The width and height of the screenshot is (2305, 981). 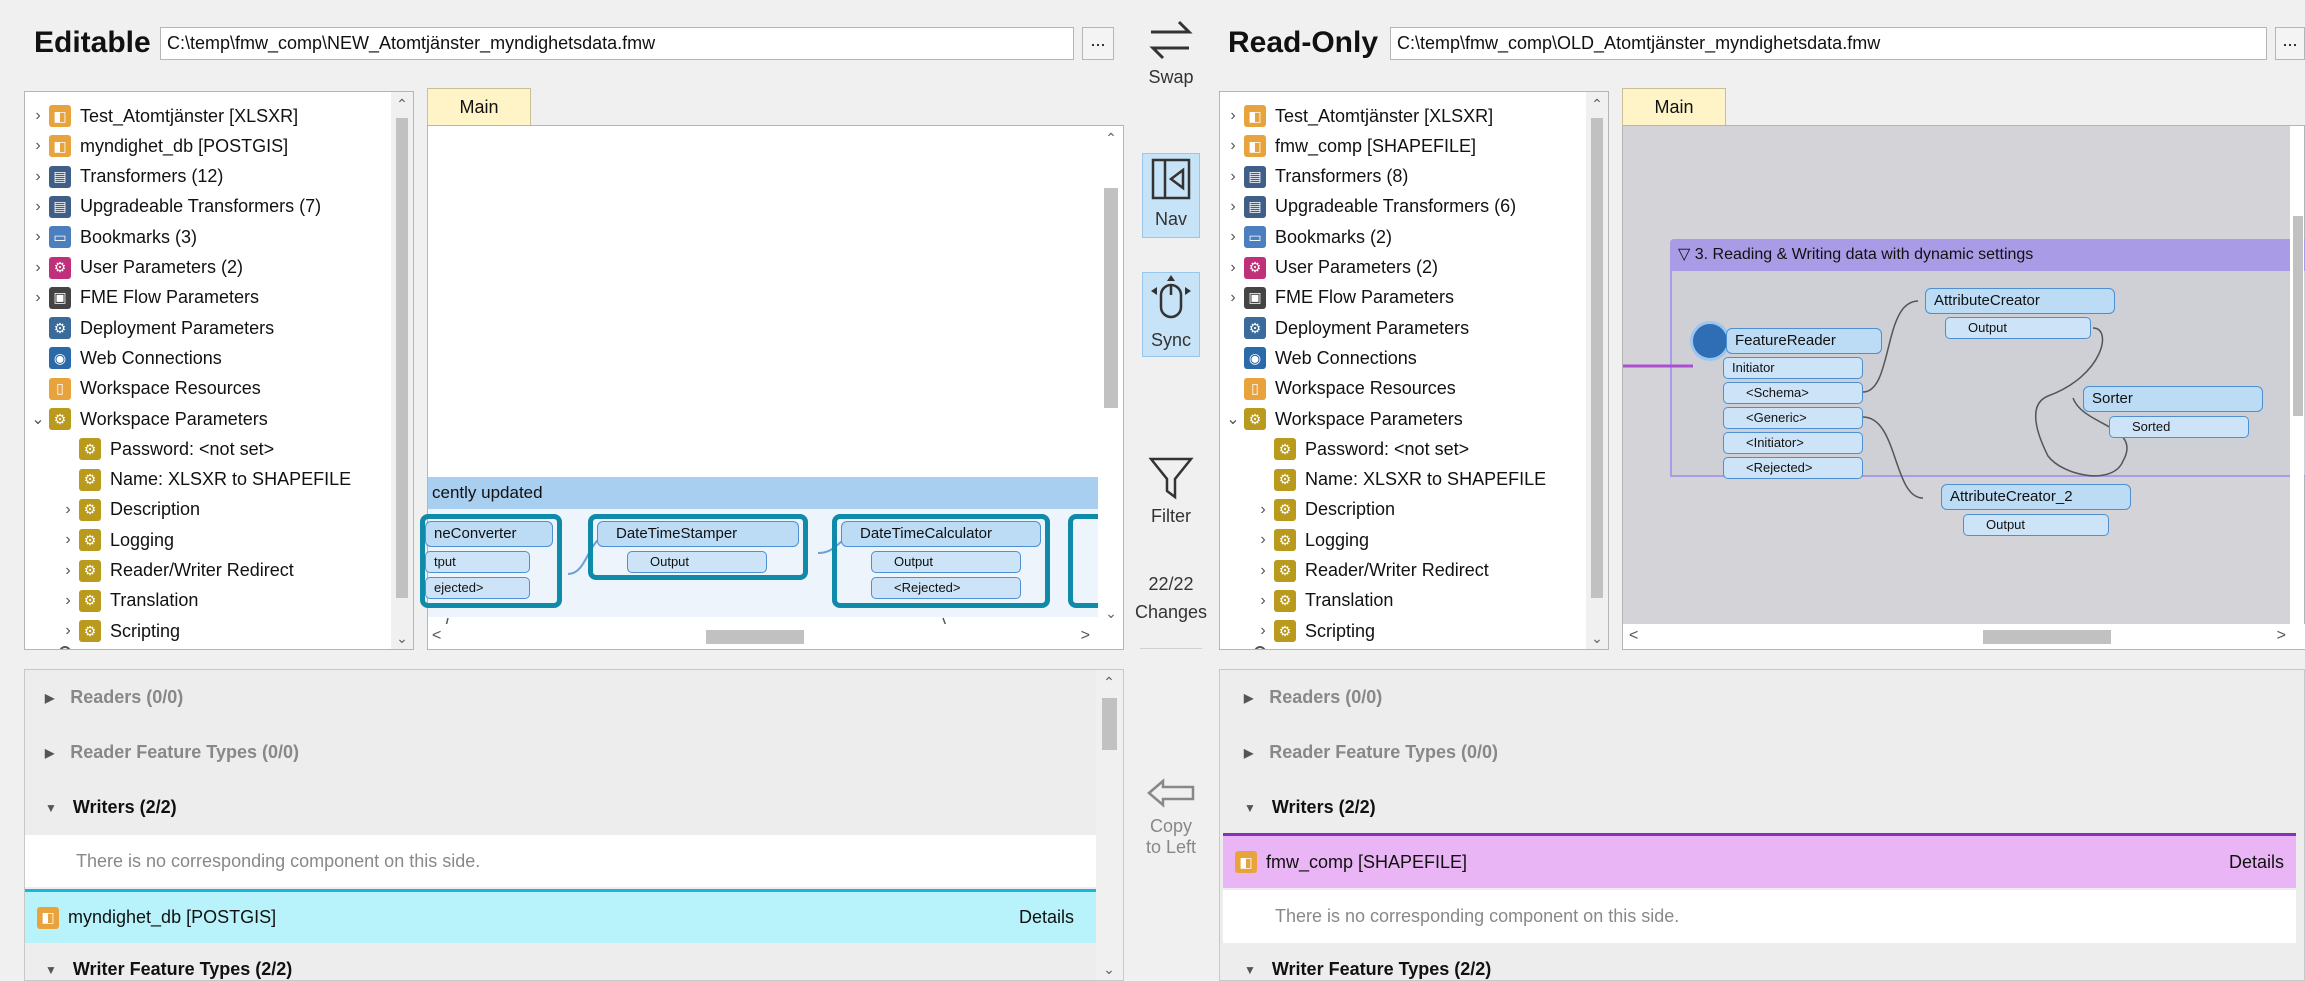 What do you see at coordinates (157, 146) in the screenshot?
I see `left-tree-item: › ◧ myndighet_db [POSTGIS]` at bounding box center [157, 146].